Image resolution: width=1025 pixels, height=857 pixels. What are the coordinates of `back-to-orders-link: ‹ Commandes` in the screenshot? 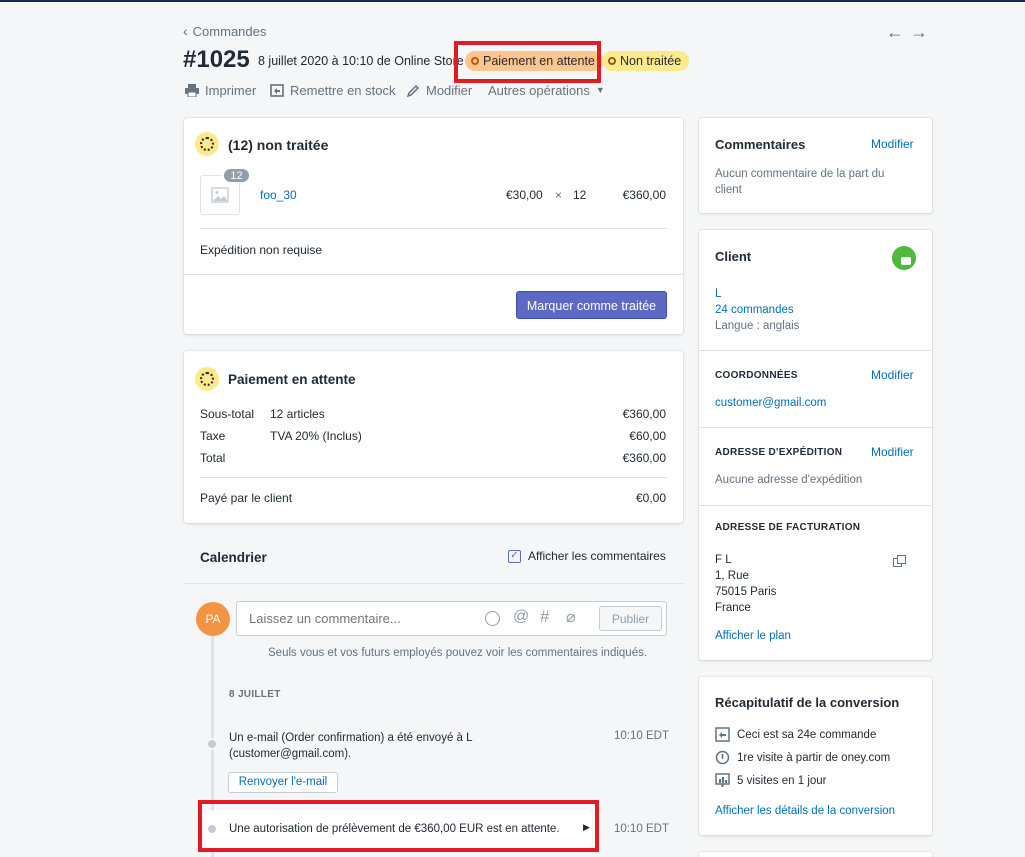 It's located at (224, 31).